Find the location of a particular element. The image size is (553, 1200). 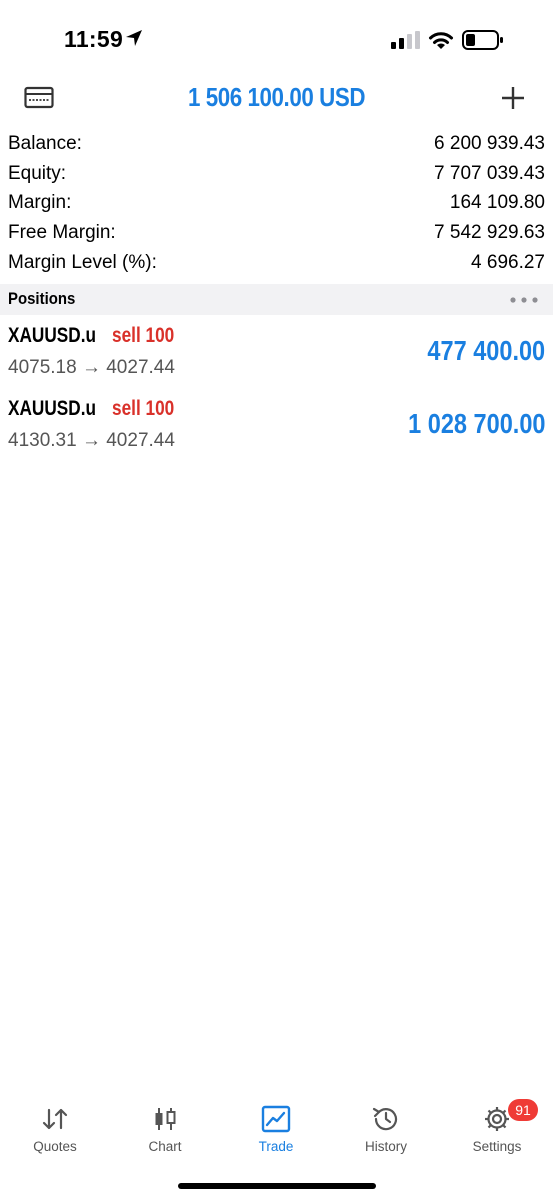

top-bar: 1 506 100.00 USD is located at coordinates (276, 104).